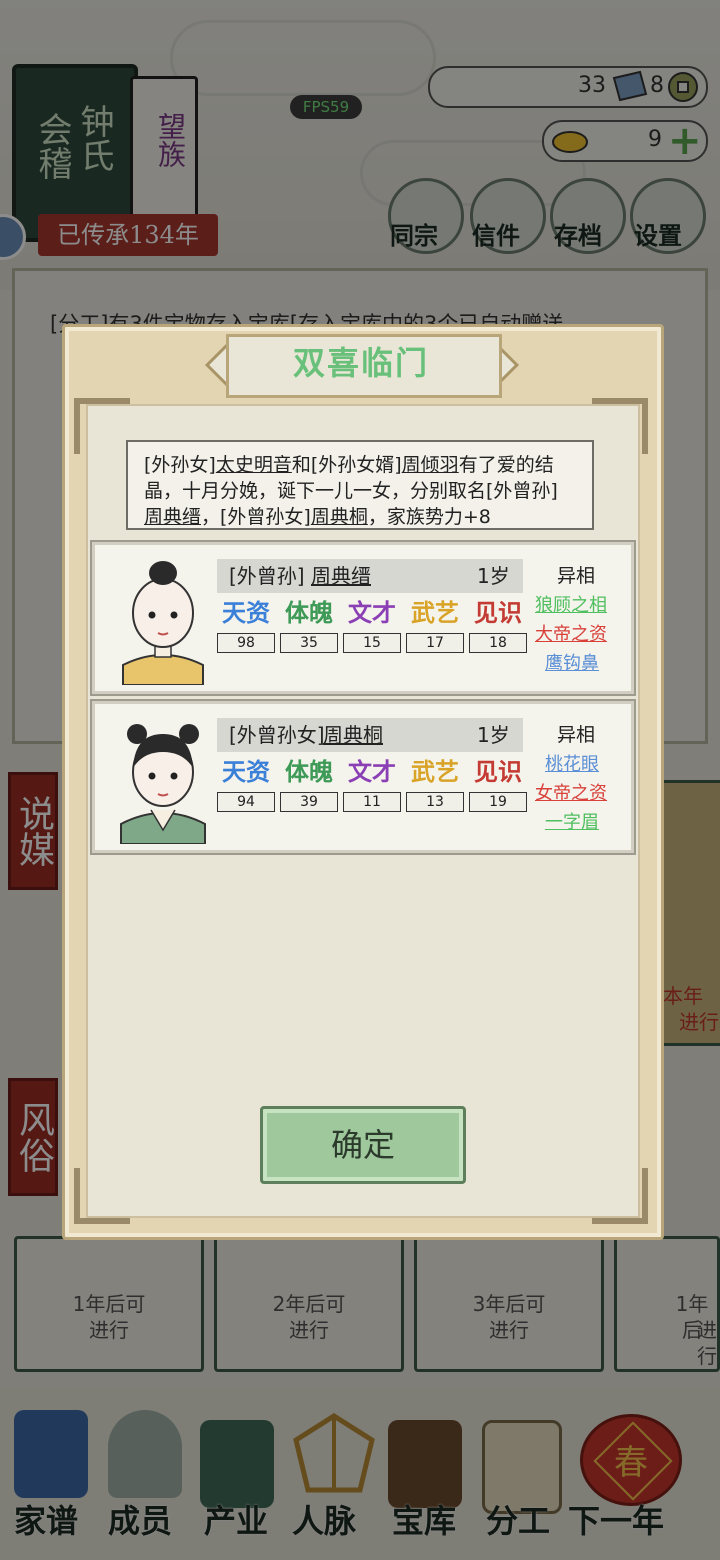 Image resolution: width=720 pixels, height=1560 pixels. Describe the element at coordinates (571, 633) in the screenshot. I see `trait-item: 大帝之资` at that location.